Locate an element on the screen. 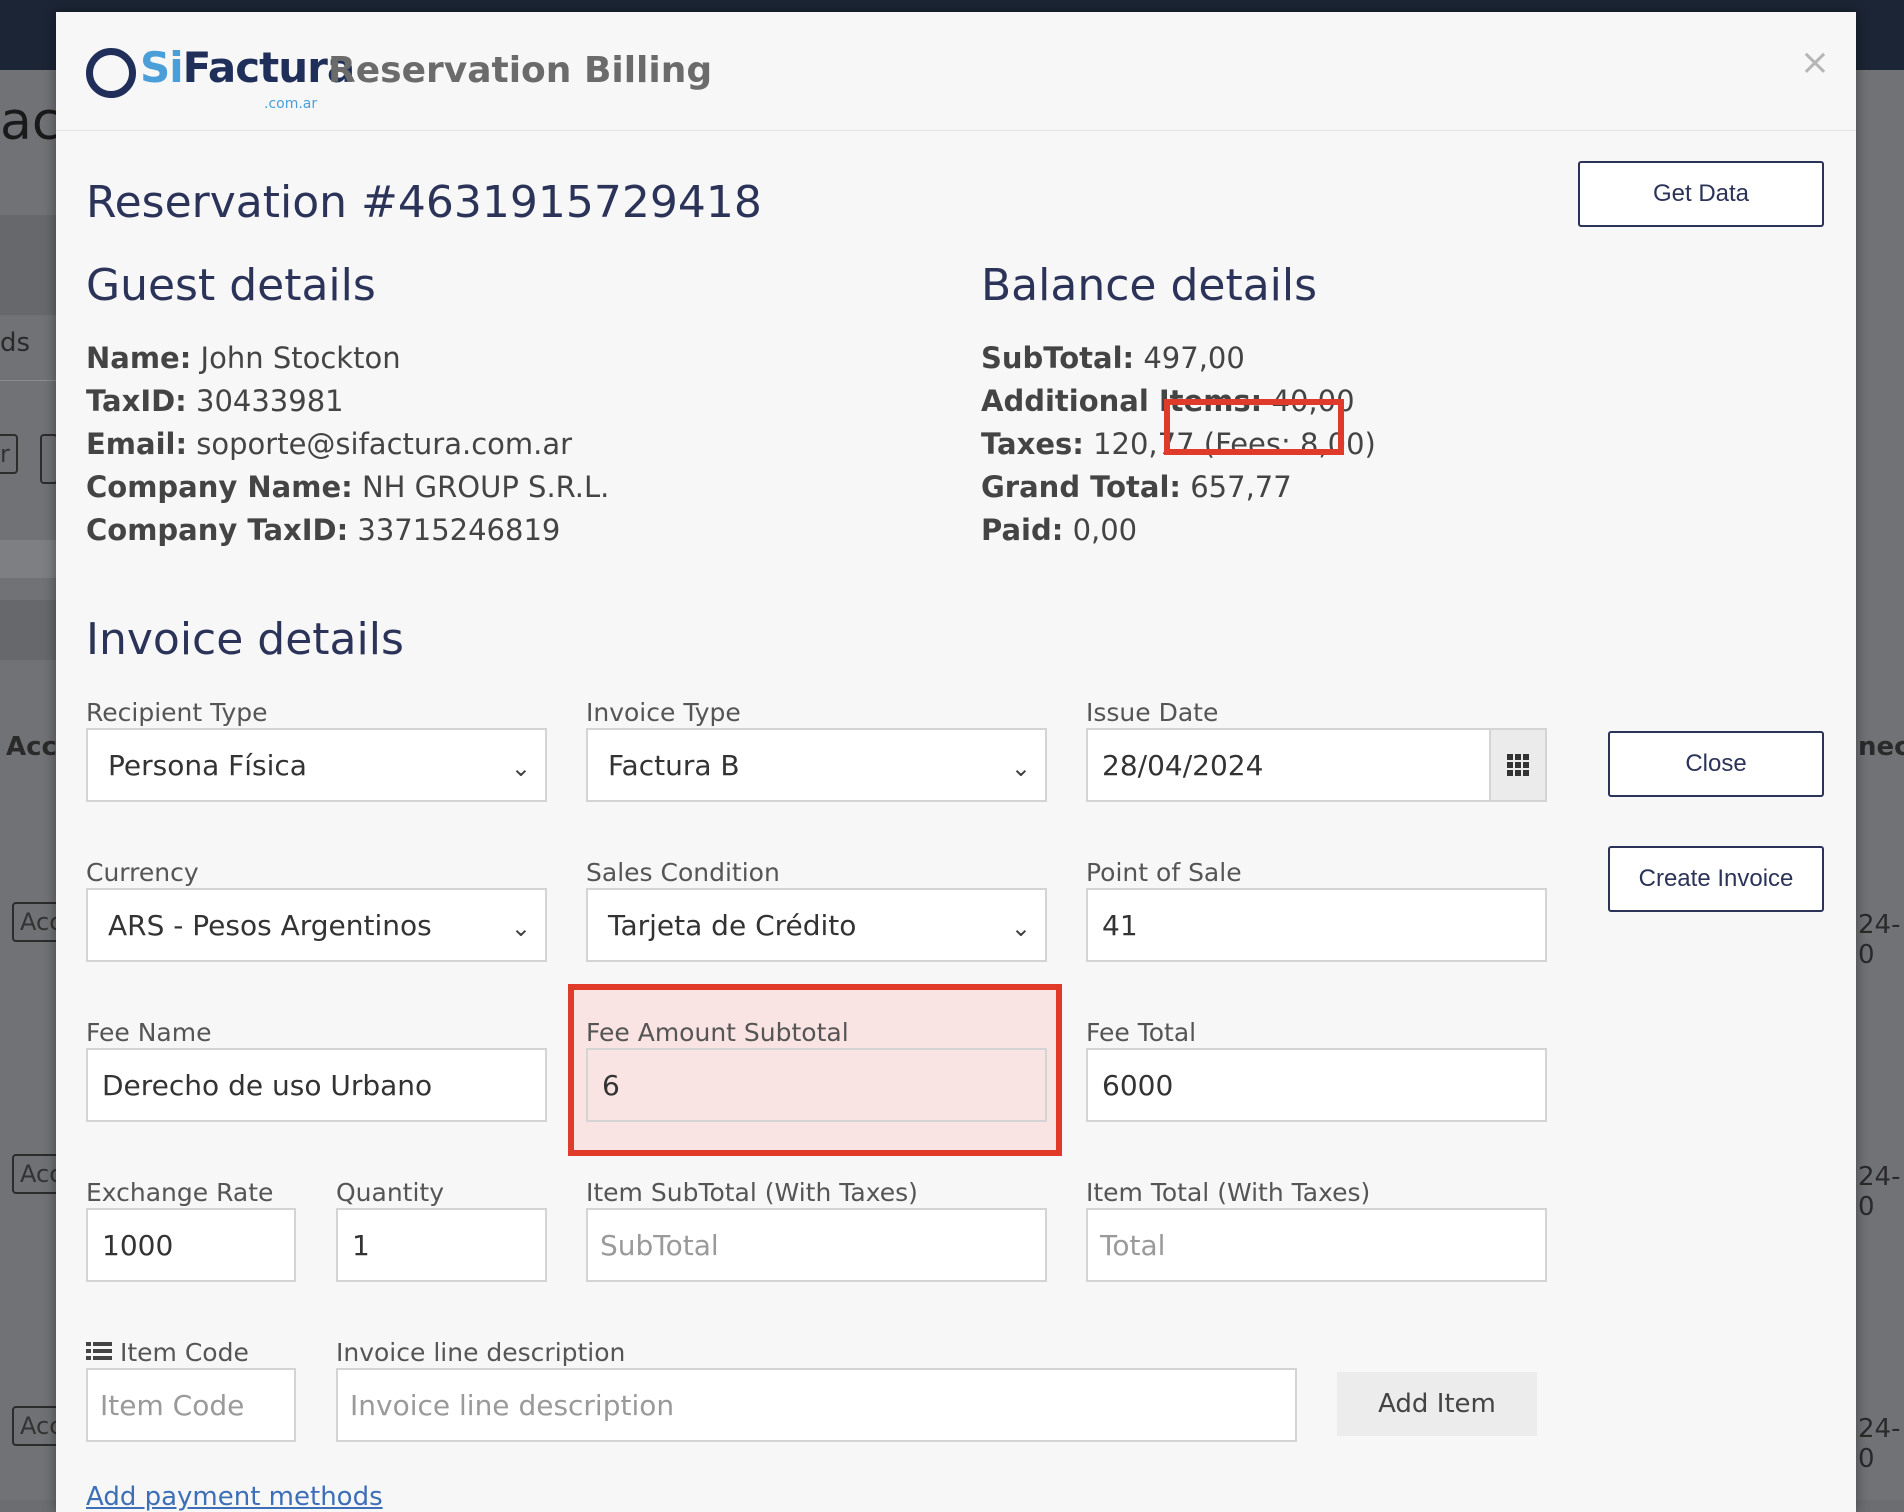 The width and height of the screenshot is (1904, 1512). invoice-type-select: Factura B ⌄ is located at coordinates (816, 765).